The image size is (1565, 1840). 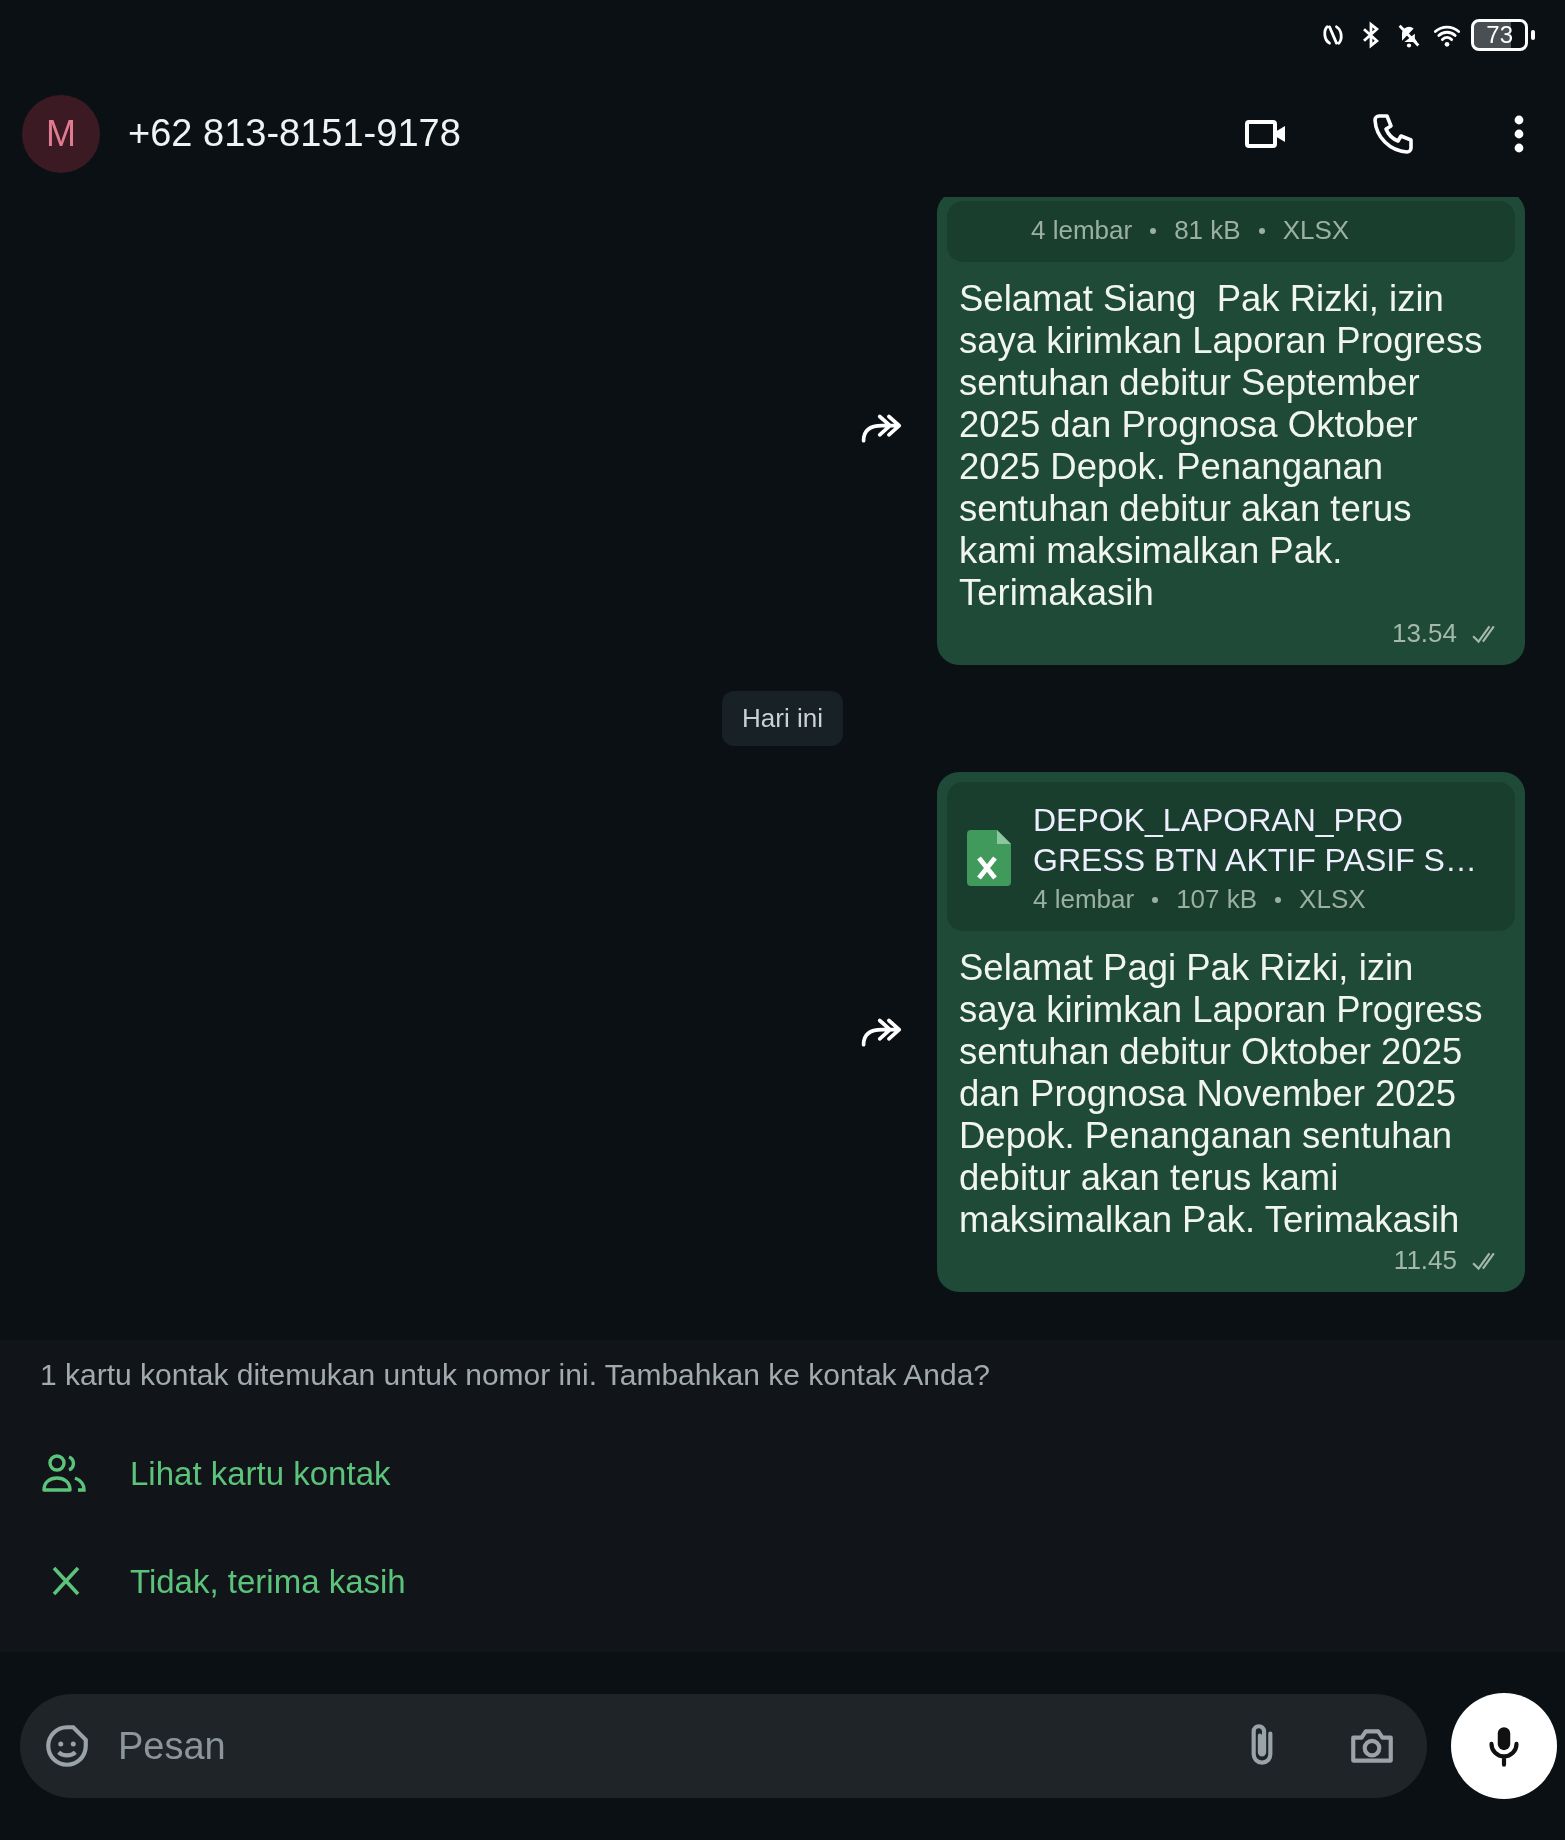 What do you see at coordinates (1207, 230) in the screenshot?
I see `file-info: 81 kB` at bounding box center [1207, 230].